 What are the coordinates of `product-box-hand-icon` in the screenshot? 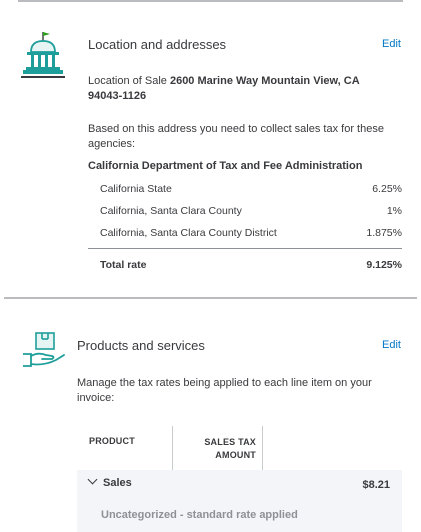 It's located at (44, 349).